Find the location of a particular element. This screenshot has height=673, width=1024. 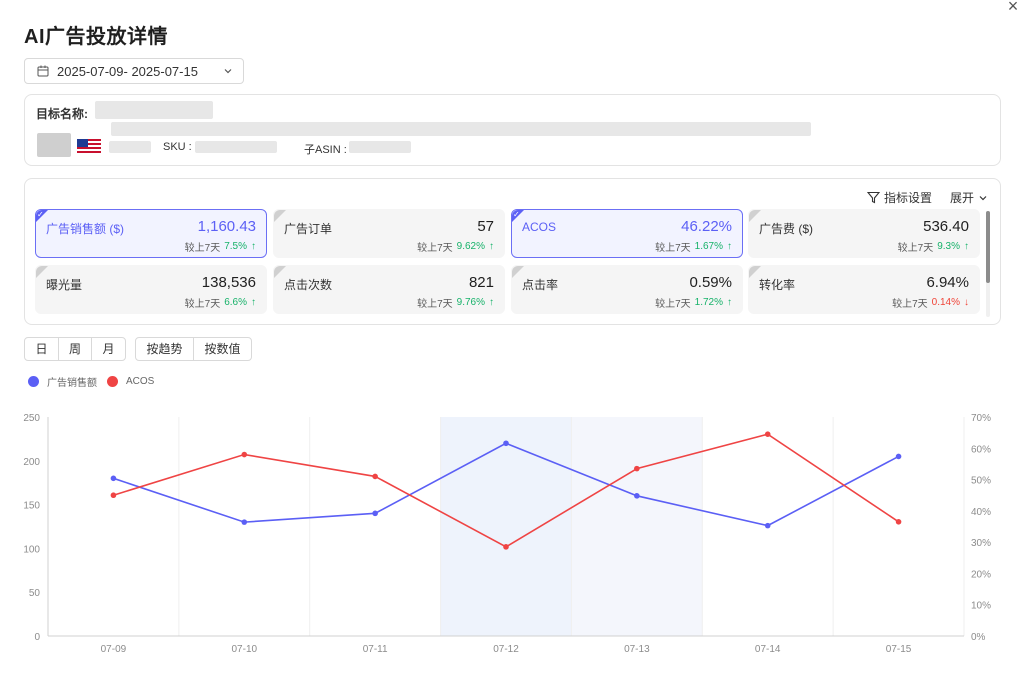

redacted-product-title is located at coordinates (461, 129).